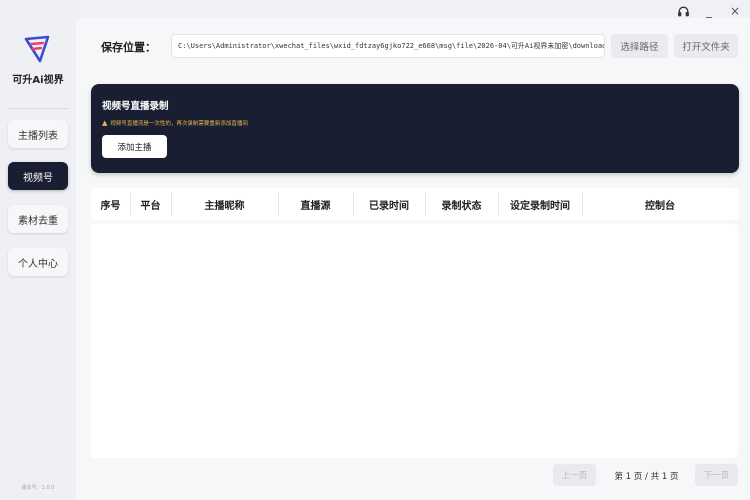  What do you see at coordinates (709, 11) in the screenshot?
I see `minimize-button: _` at bounding box center [709, 11].